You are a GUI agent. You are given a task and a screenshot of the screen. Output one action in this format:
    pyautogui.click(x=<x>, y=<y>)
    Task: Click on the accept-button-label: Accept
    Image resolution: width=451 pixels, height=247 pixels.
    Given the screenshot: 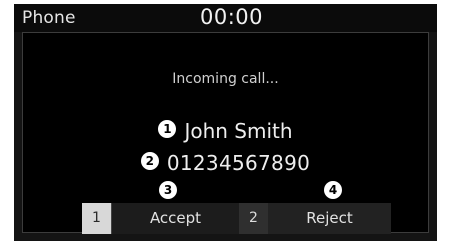 What is the action you would take?
    pyautogui.click(x=175, y=218)
    